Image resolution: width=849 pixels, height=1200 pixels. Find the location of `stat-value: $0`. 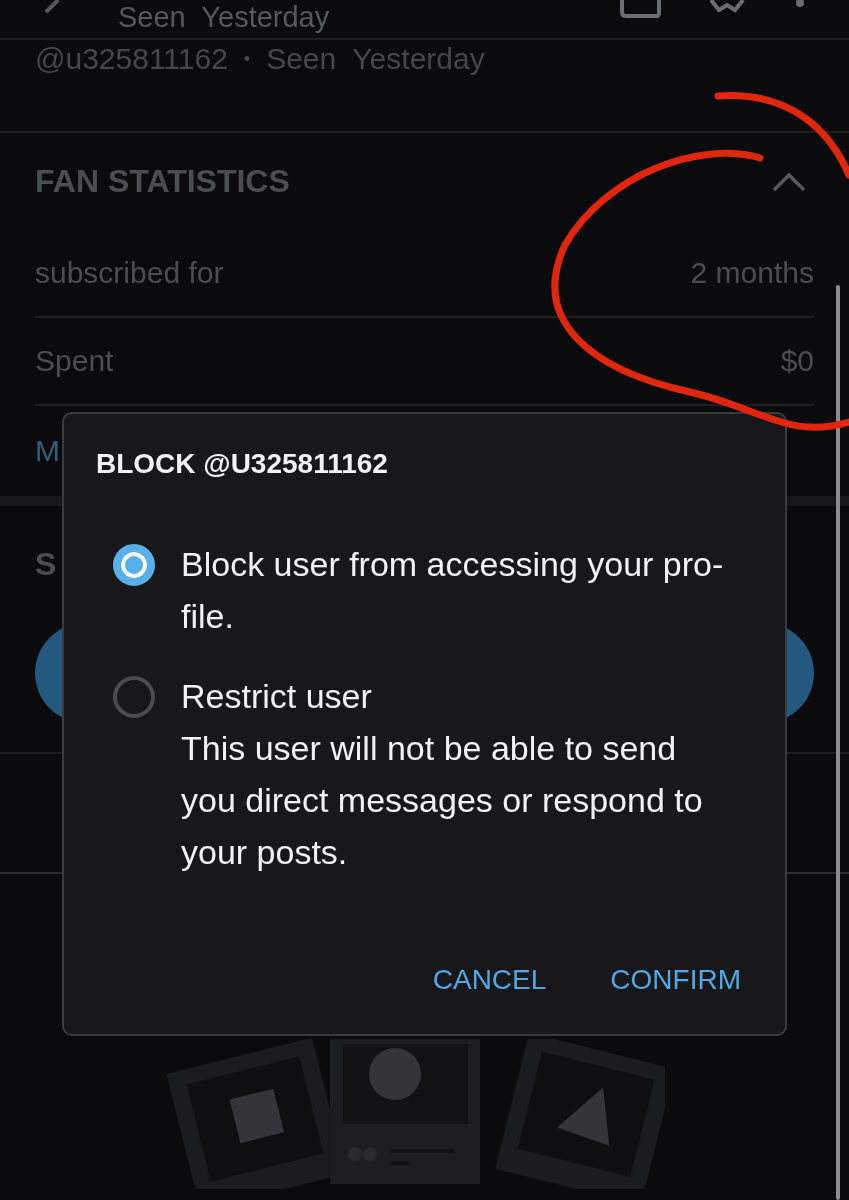

stat-value: $0 is located at coordinates (797, 361).